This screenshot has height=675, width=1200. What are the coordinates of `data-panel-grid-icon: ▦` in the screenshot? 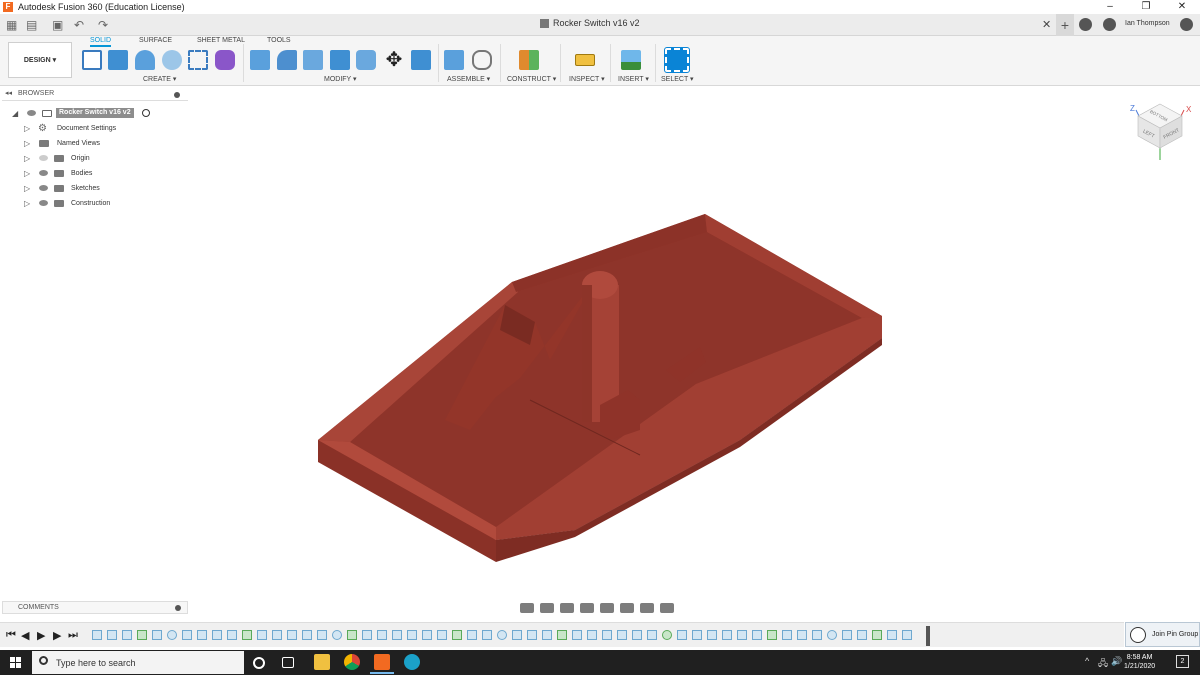 It's located at (11, 25).